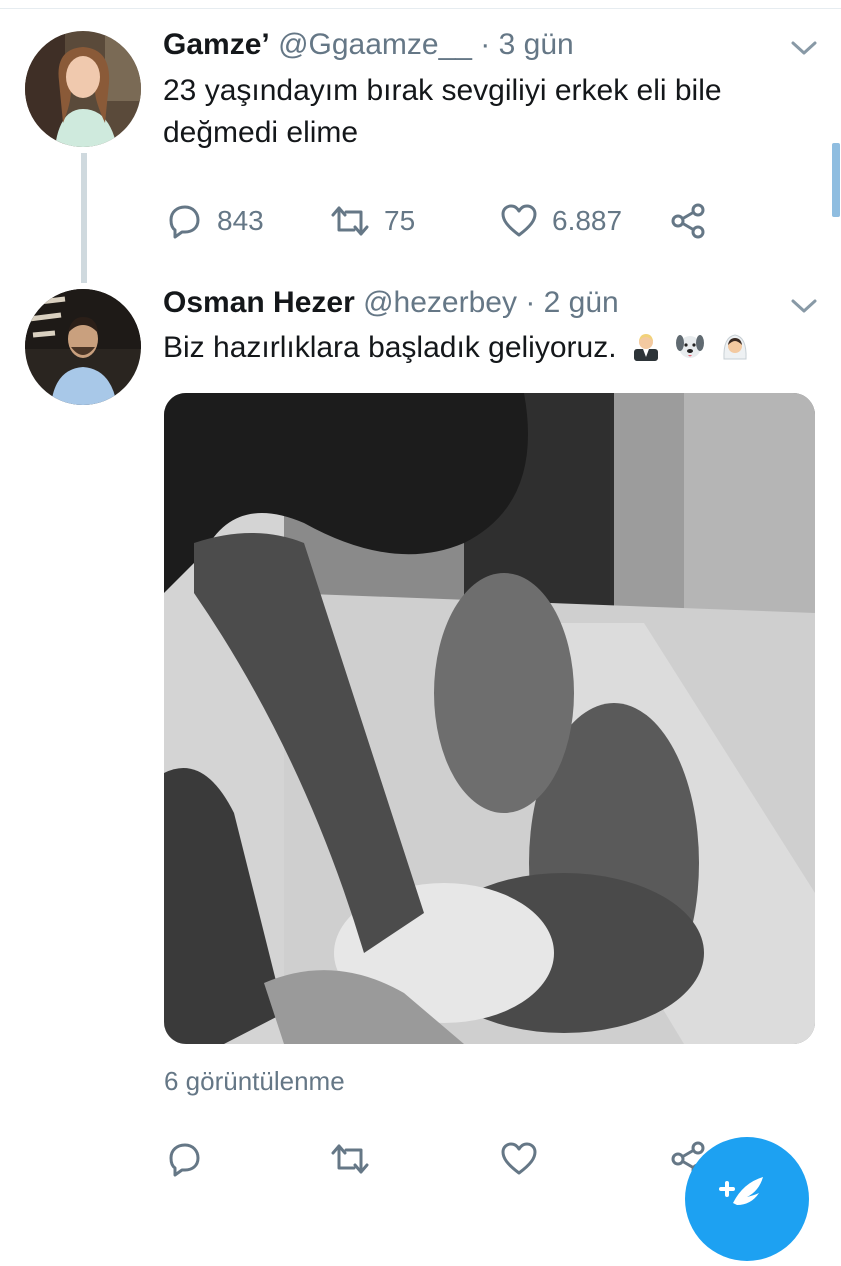  Describe the element at coordinates (741, 1191) in the screenshot. I see `compose-tweet-icon` at that location.